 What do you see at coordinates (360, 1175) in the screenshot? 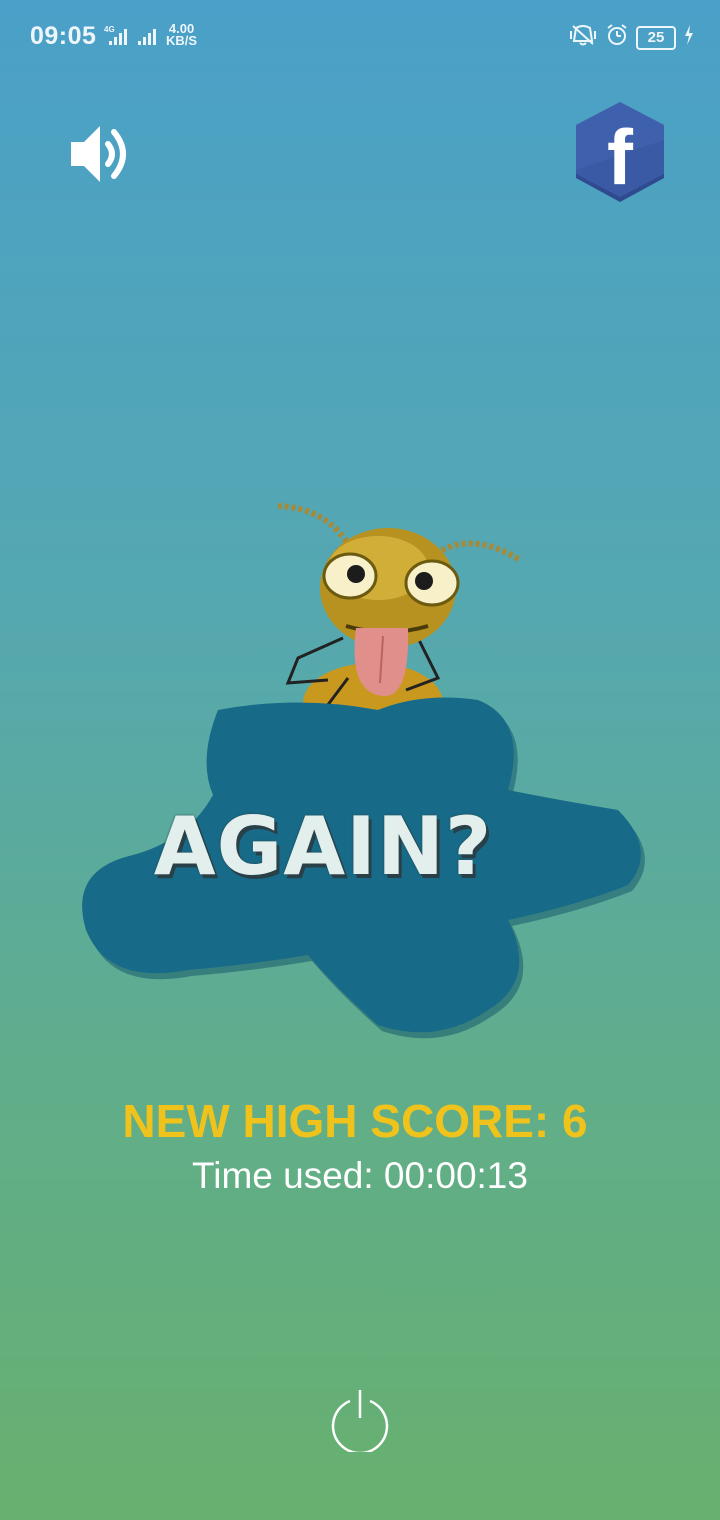
I see `time-used-text: Time used: 00:00:13` at bounding box center [360, 1175].